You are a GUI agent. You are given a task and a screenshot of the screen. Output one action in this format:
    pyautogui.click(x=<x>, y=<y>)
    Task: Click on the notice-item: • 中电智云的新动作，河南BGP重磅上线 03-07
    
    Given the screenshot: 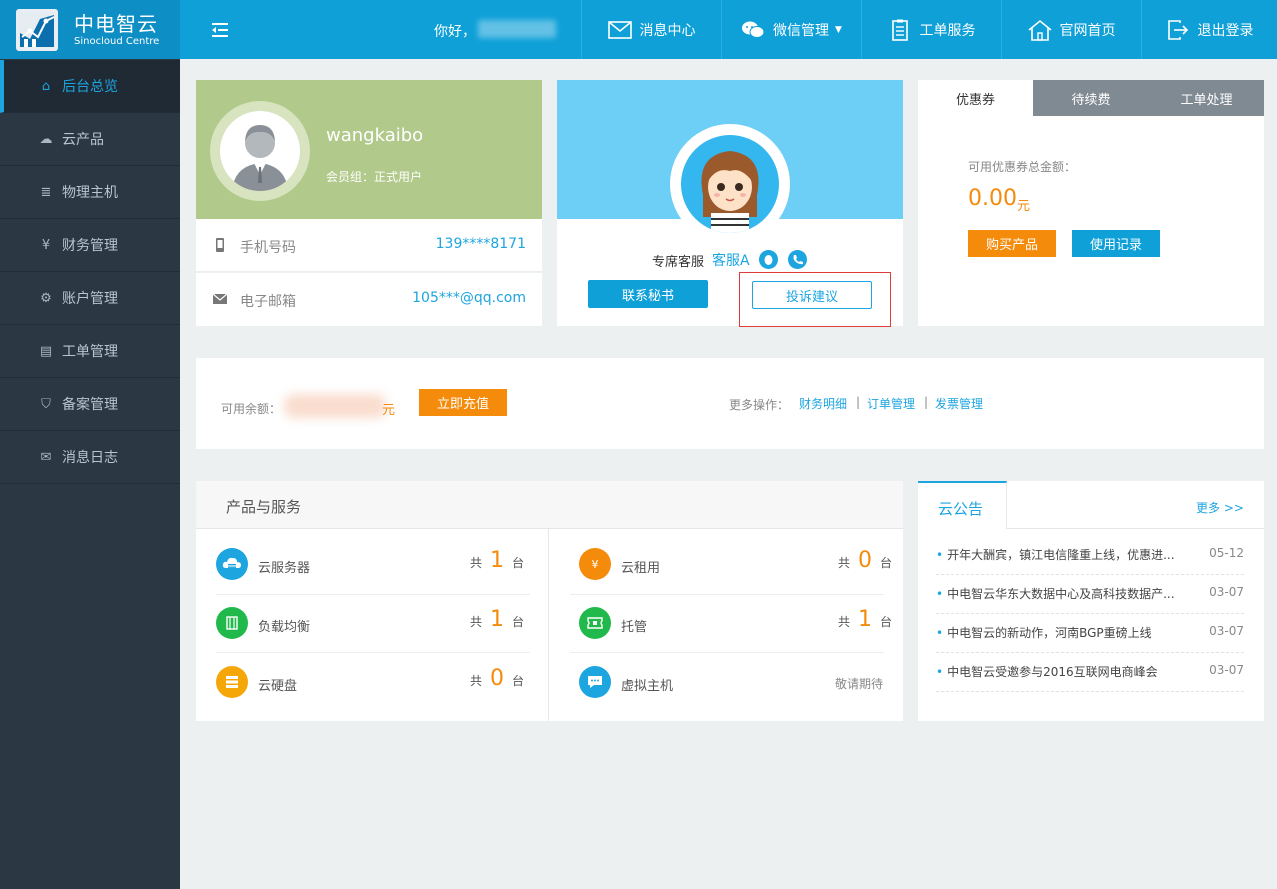 What is the action you would take?
    pyautogui.click(x=1090, y=633)
    